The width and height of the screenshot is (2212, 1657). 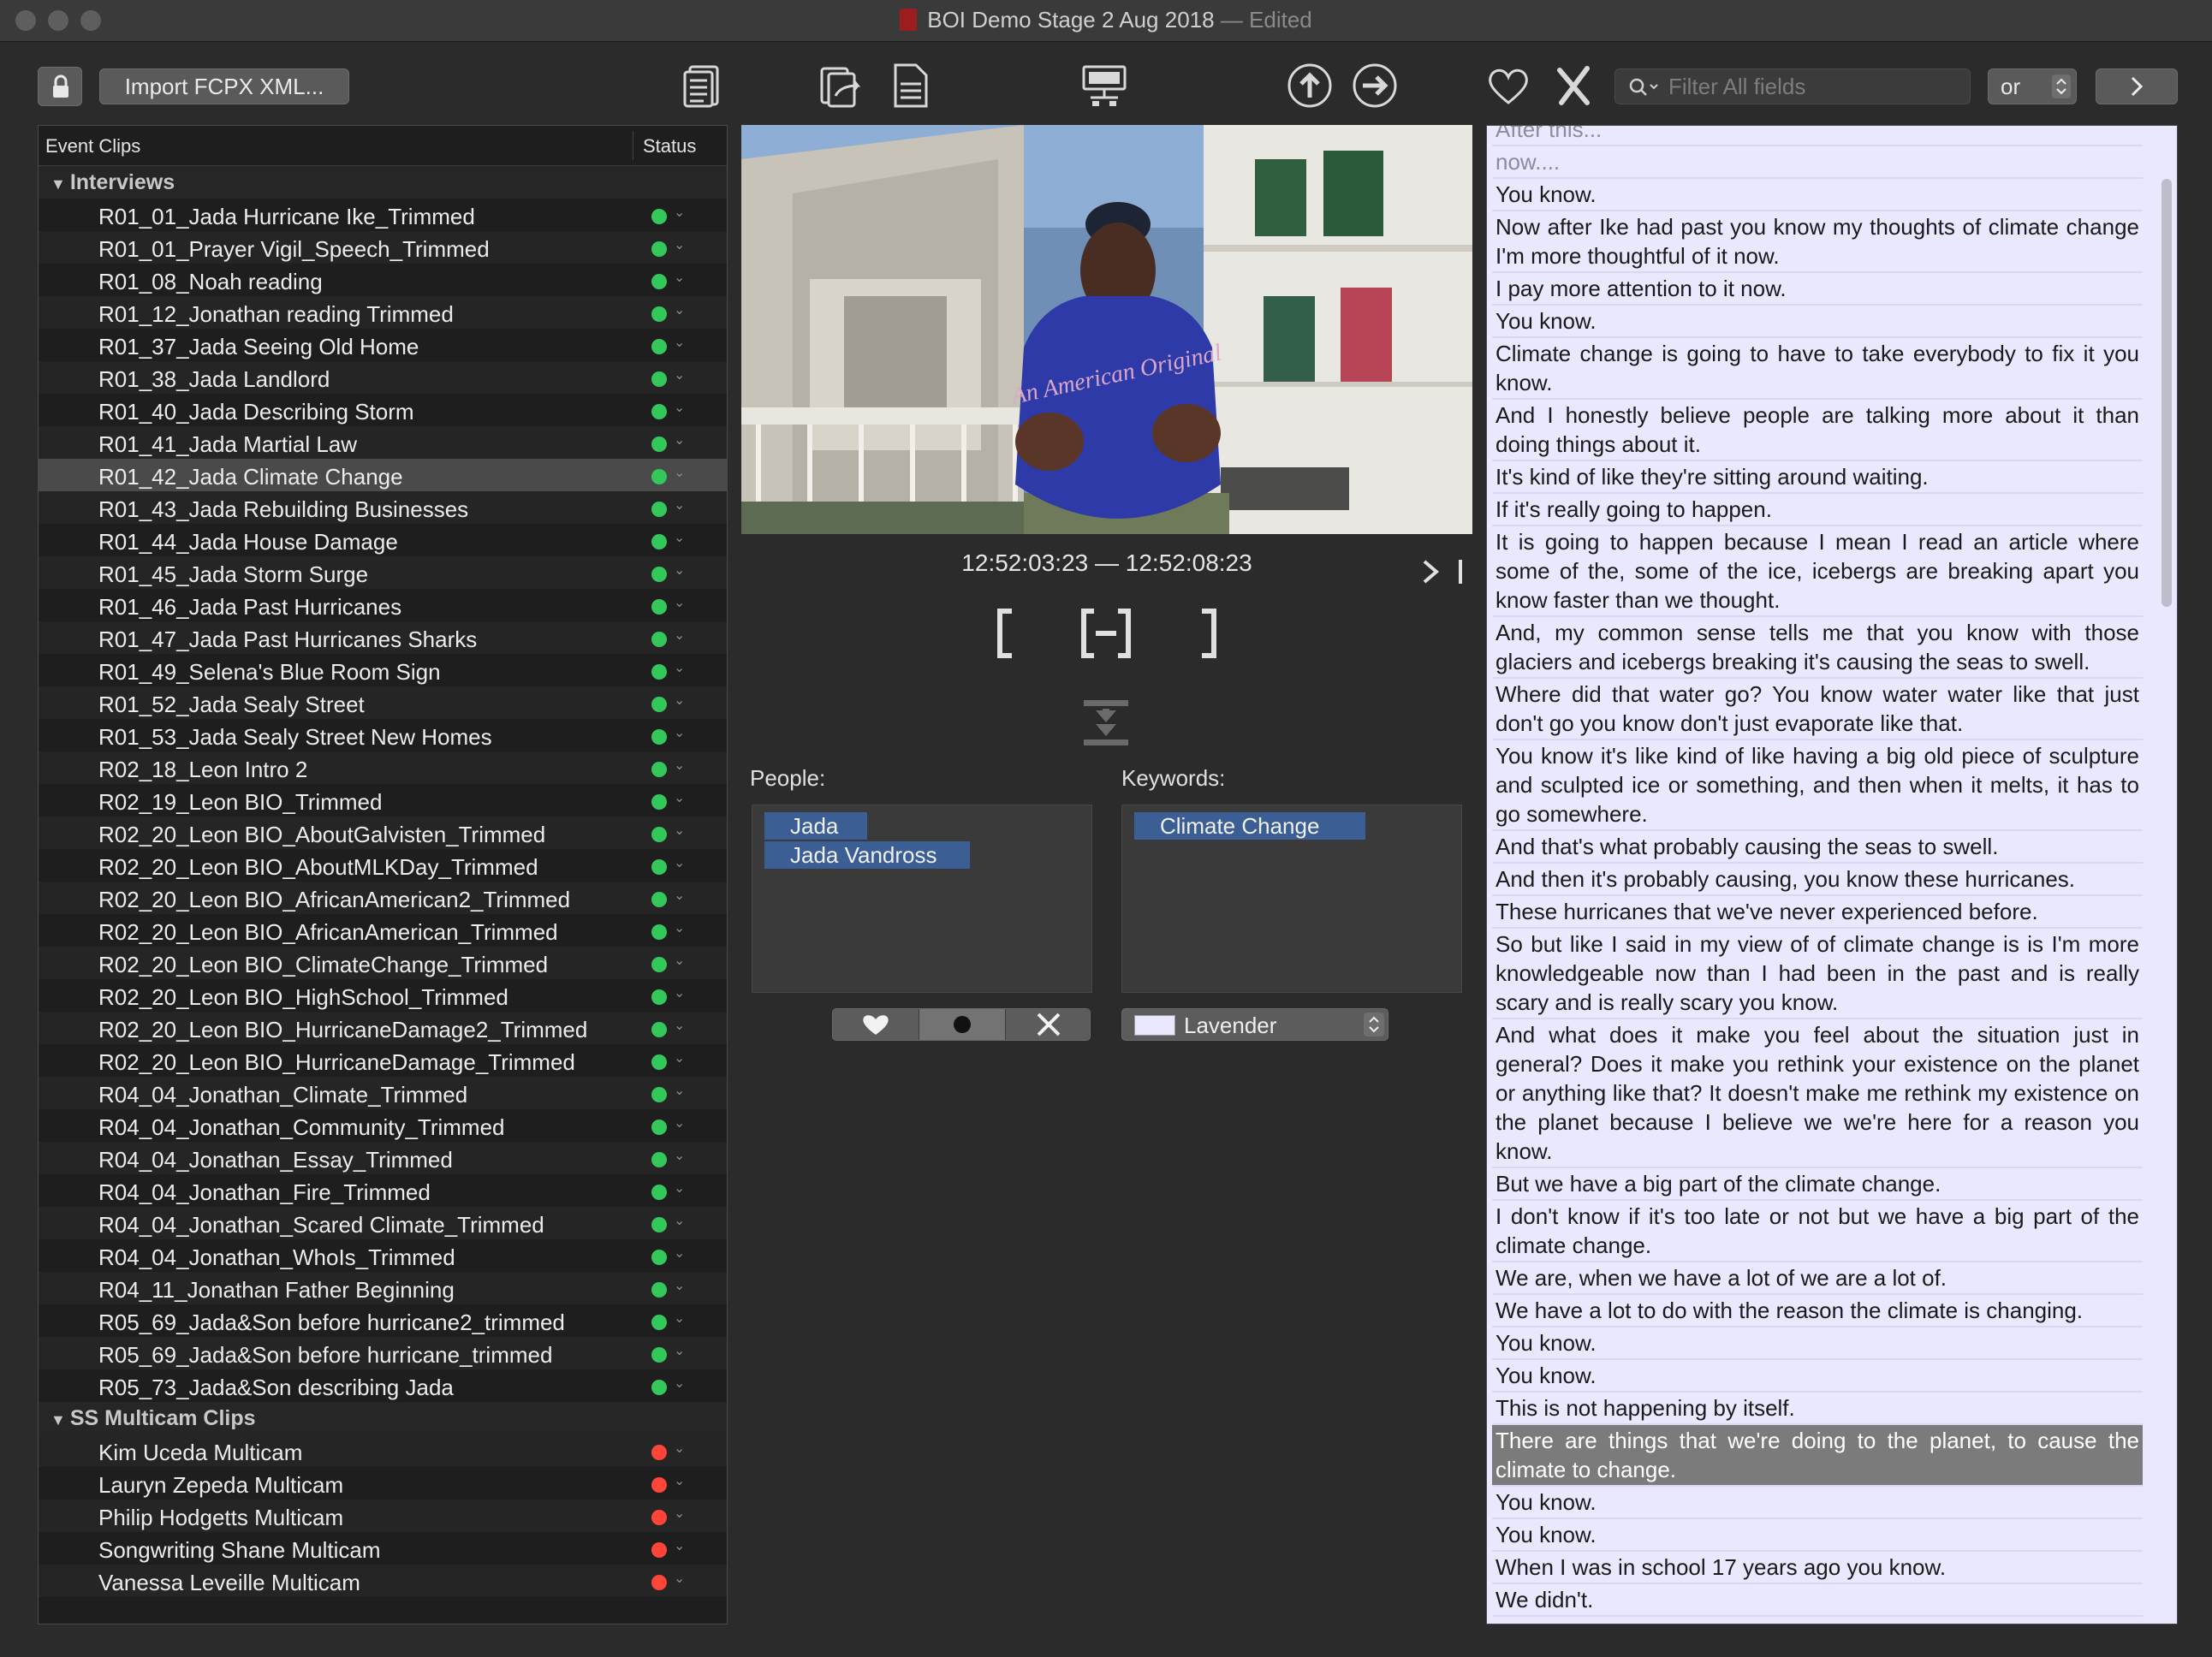 What do you see at coordinates (1443, 572) in the screenshot?
I see `go-to-end-icon` at bounding box center [1443, 572].